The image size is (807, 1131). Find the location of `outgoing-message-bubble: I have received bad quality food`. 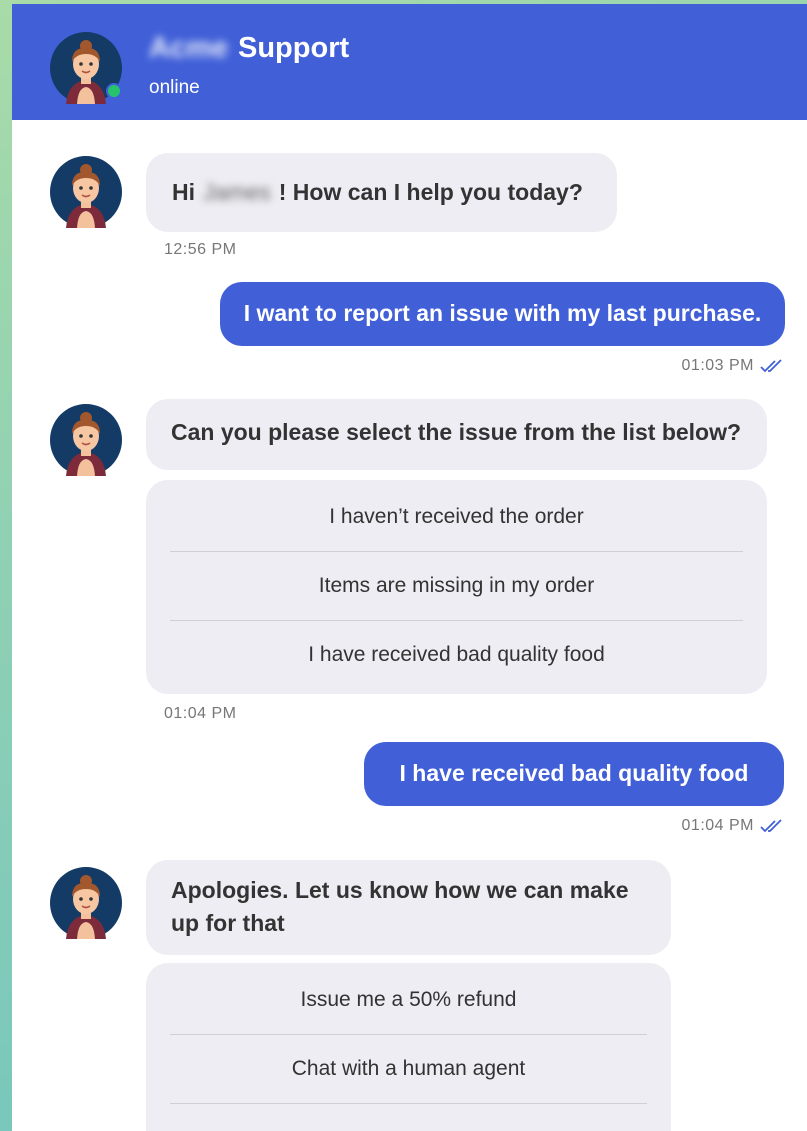

outgoing-message-bubble: I have received bad quality food is located at coordinates (574, 774).